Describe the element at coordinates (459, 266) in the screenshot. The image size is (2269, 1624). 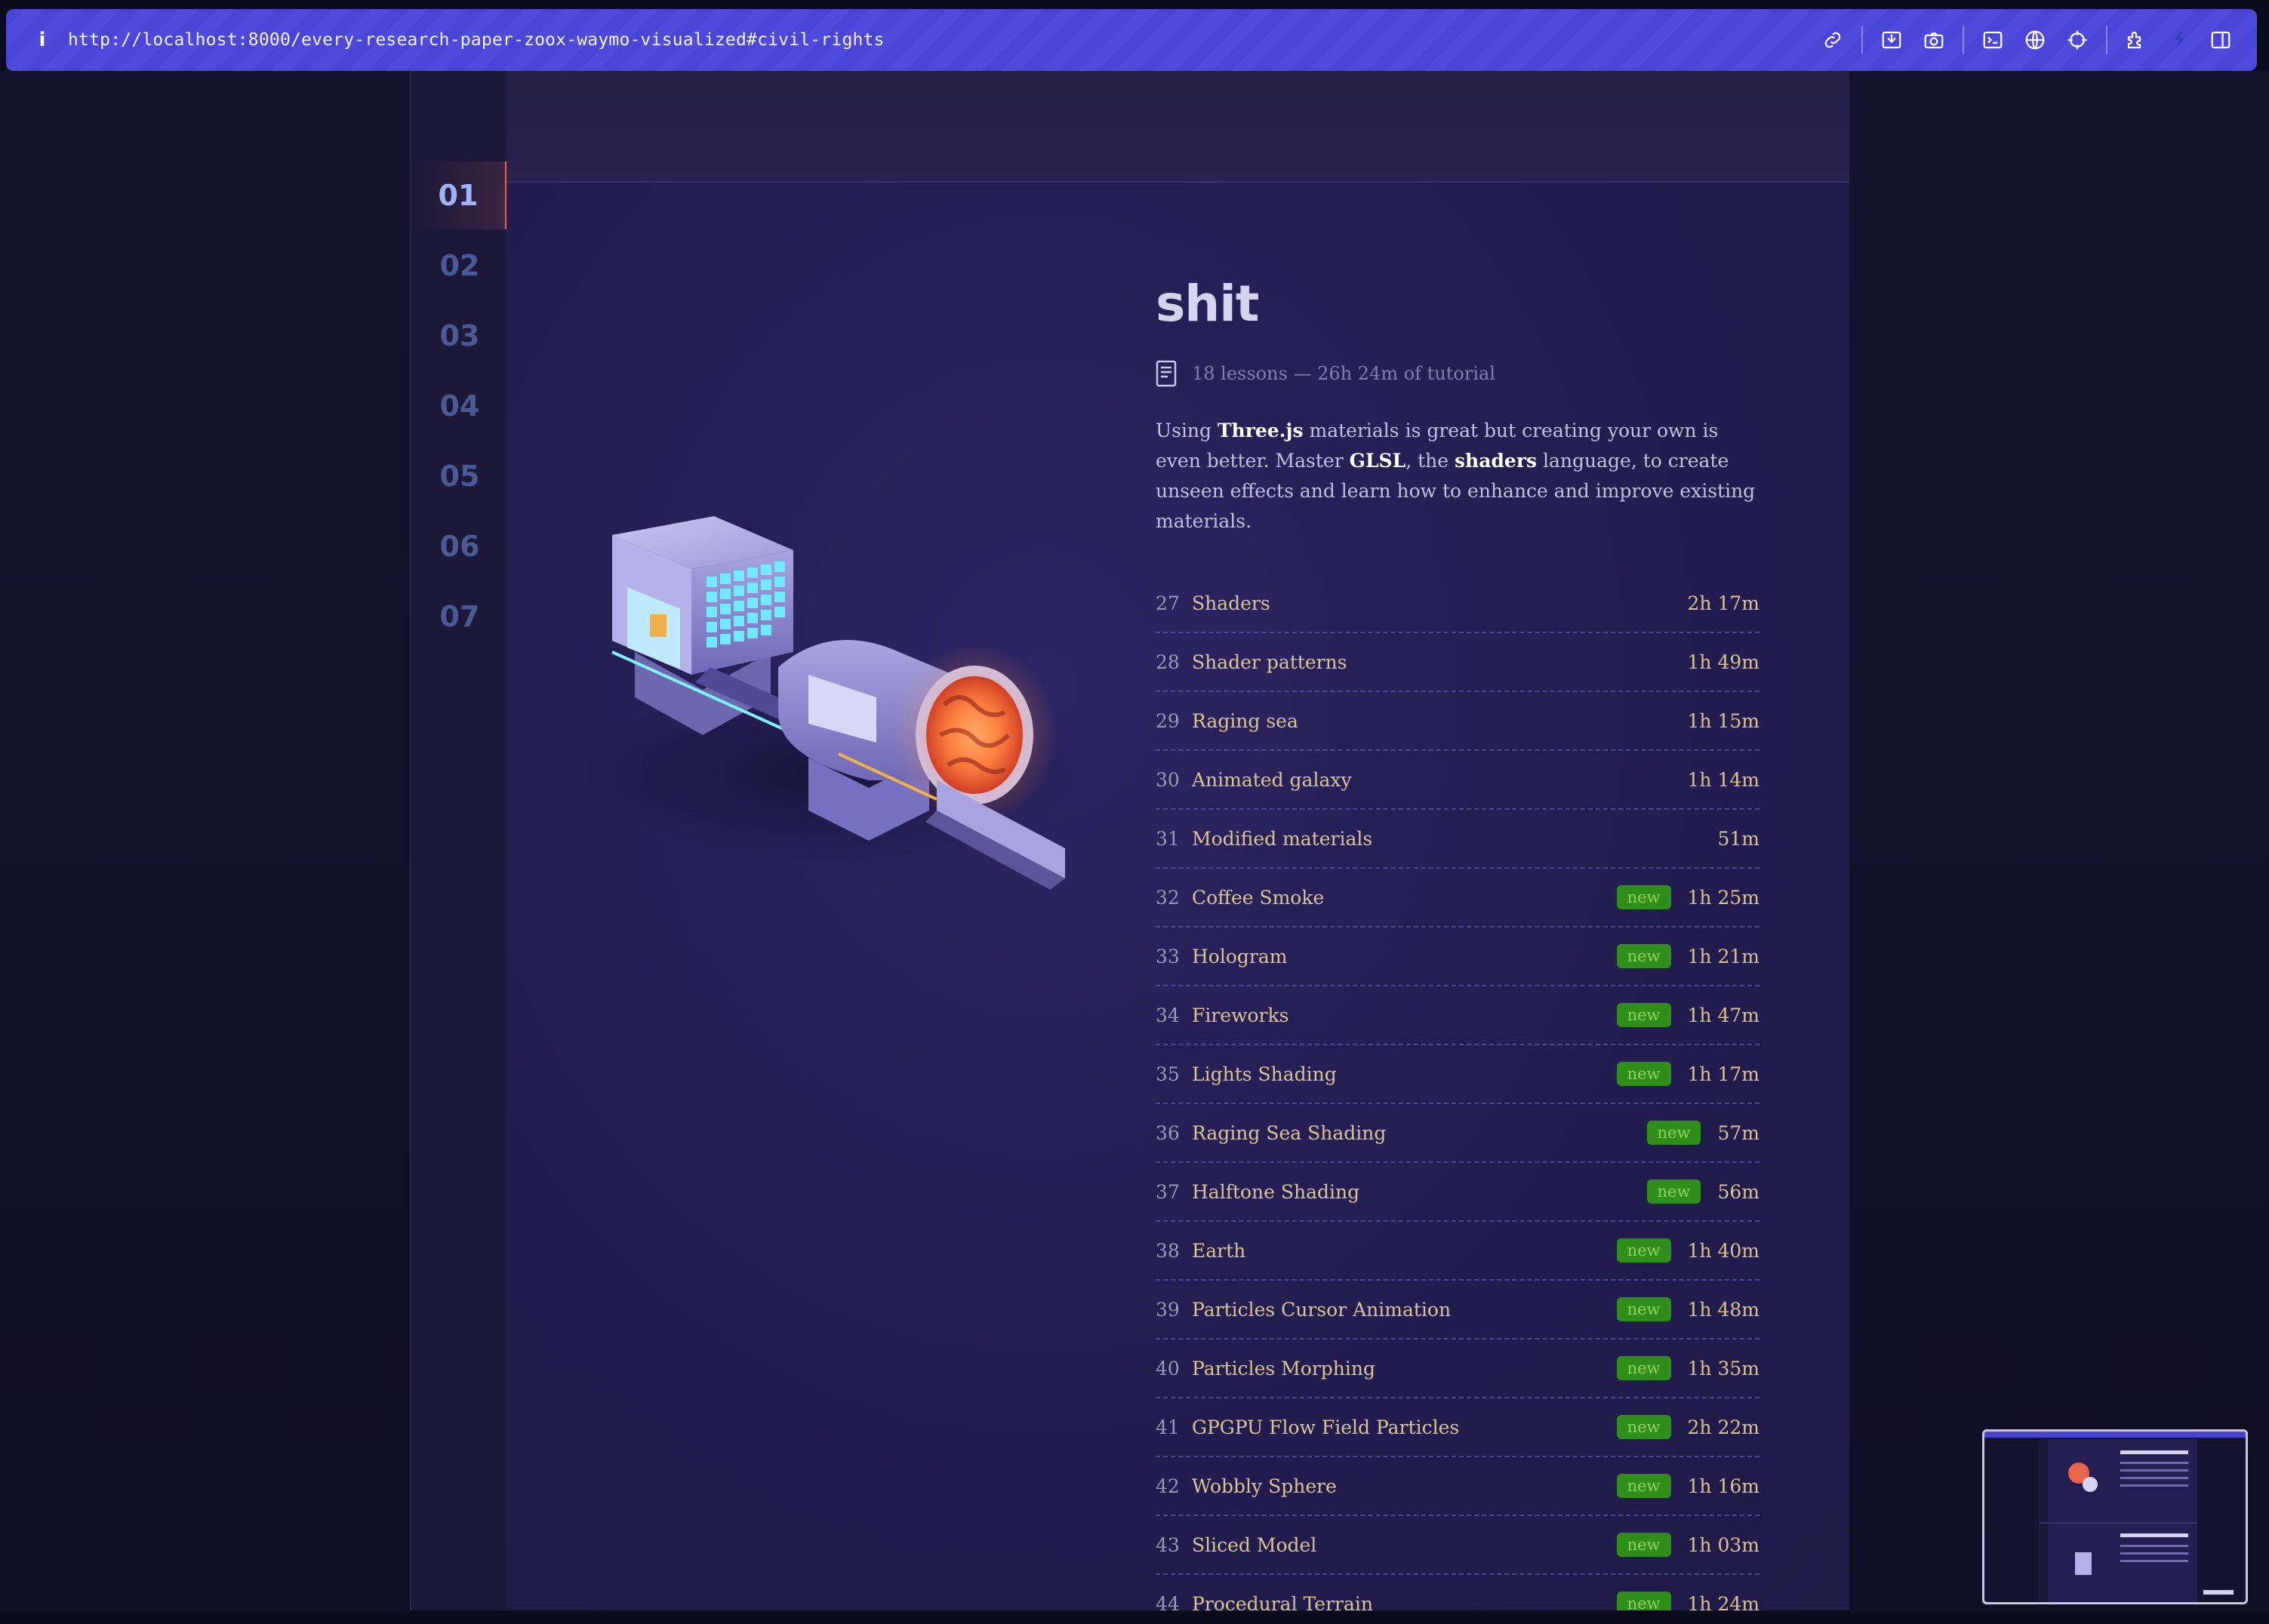
I see `chapter-nav-item: 02` at that location.